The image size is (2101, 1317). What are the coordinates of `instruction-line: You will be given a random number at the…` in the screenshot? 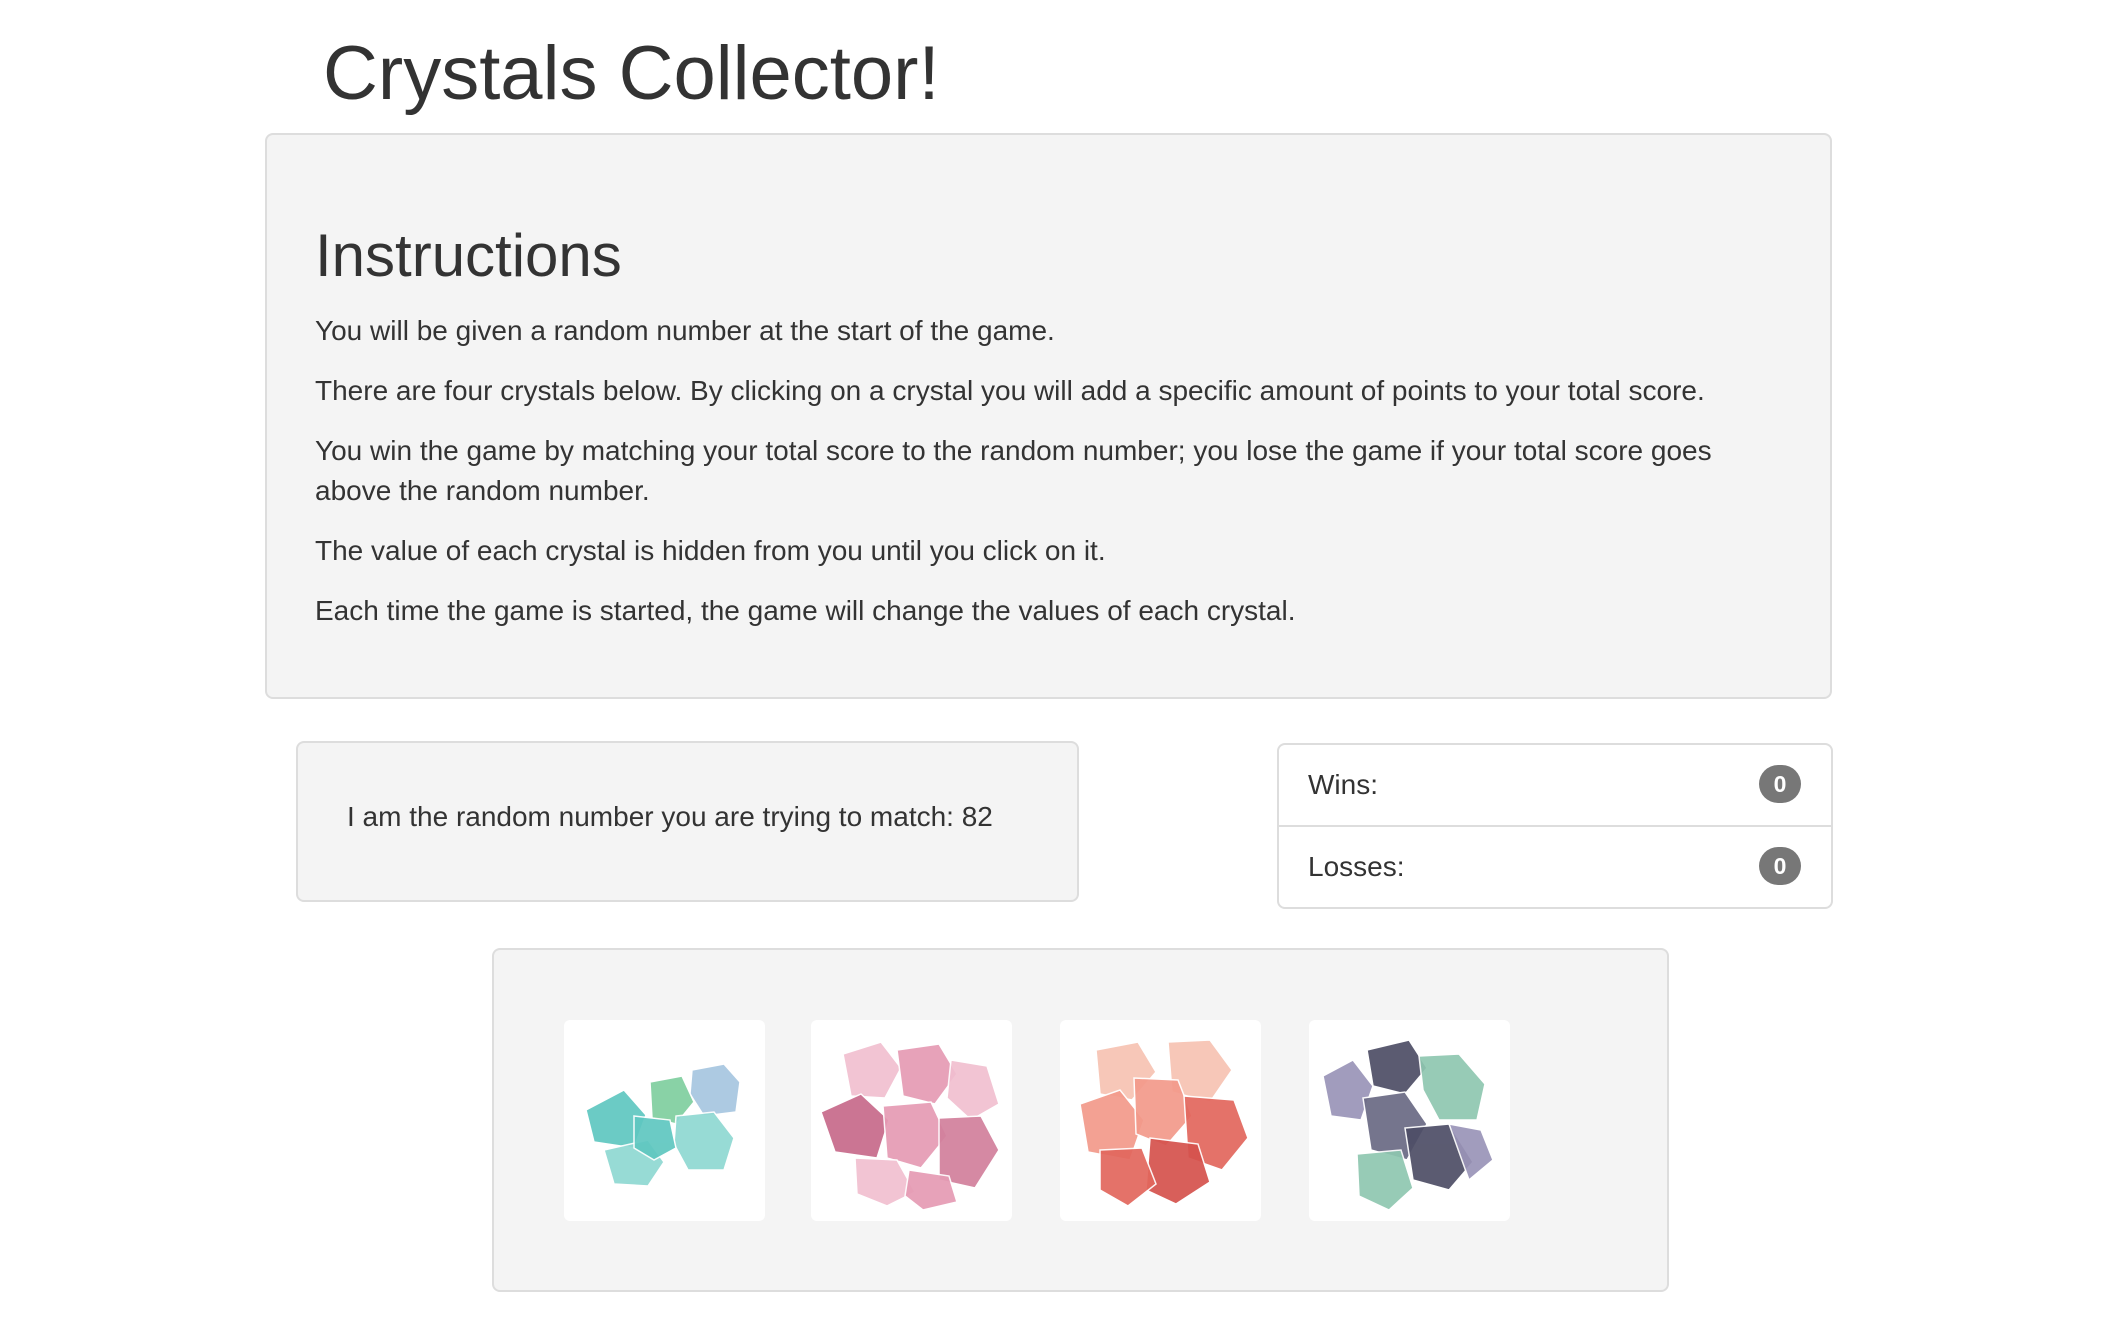 It's located at (685, 330).